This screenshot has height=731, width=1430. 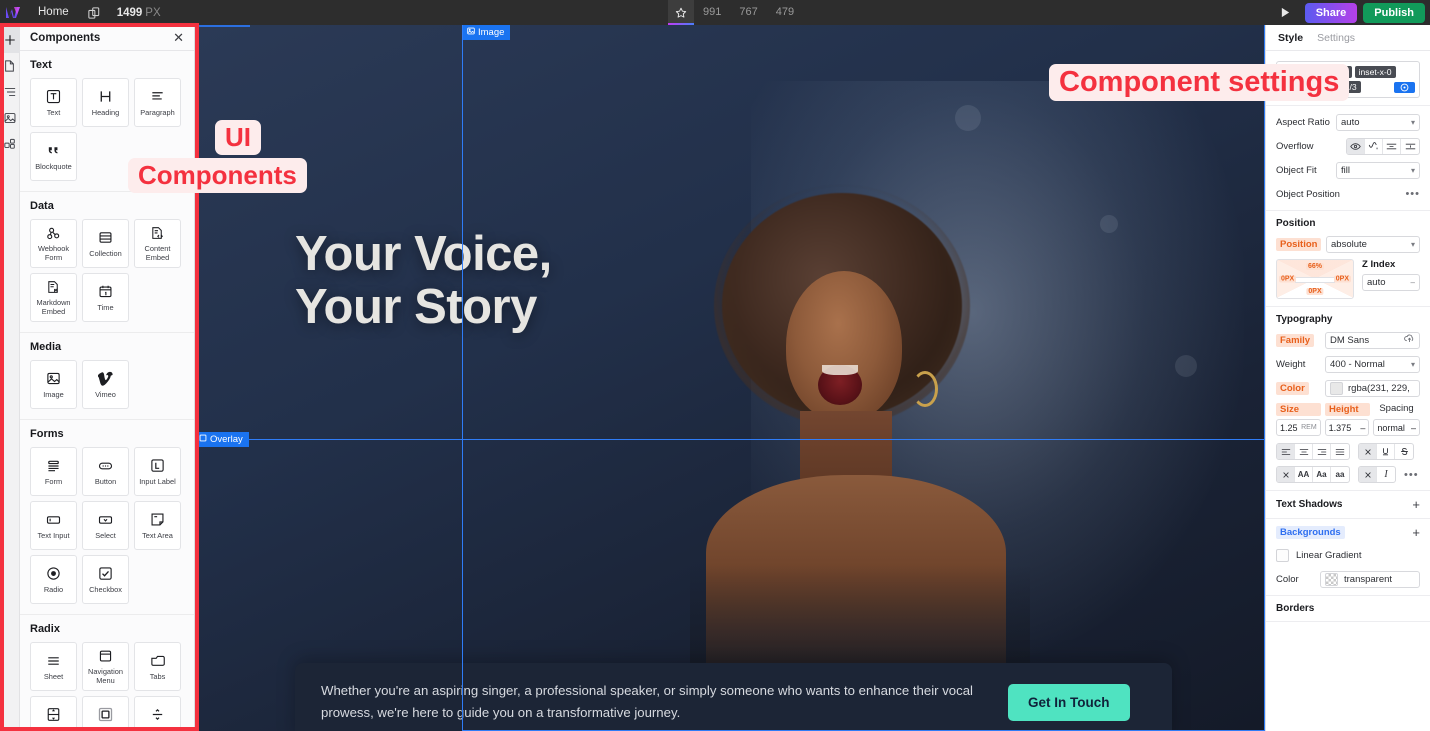 I want to click on publish-button: Publish, so click(x=1394, y=12).